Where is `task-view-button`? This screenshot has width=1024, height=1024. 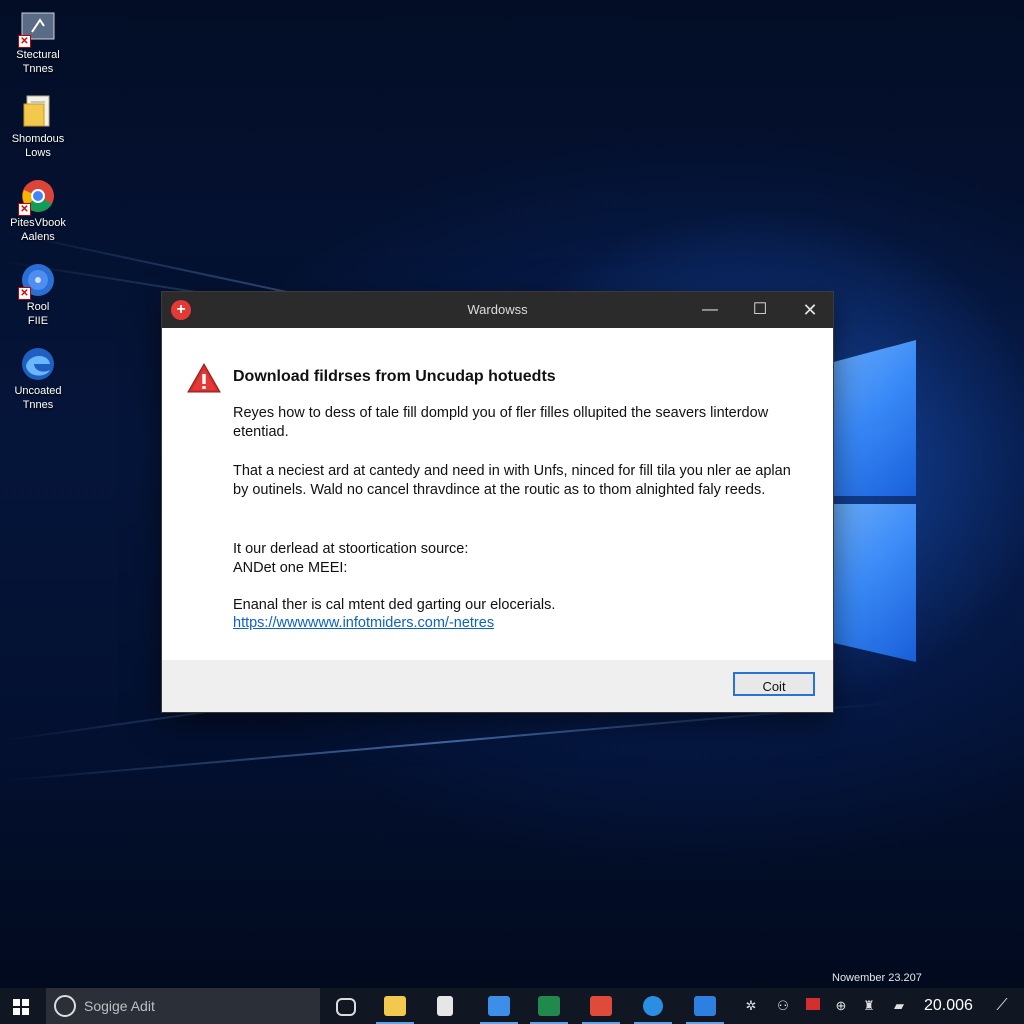 task-view-button is located at coordinates (345, 1006).